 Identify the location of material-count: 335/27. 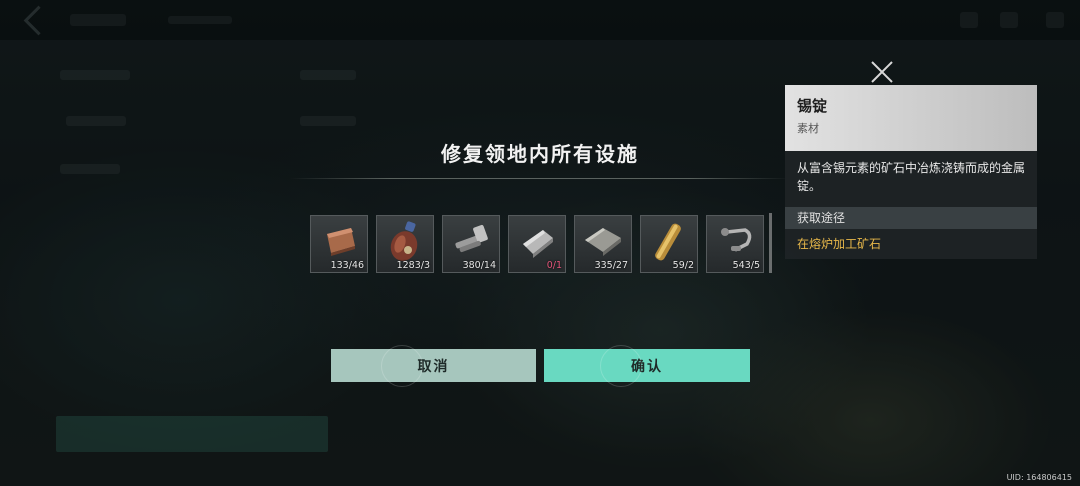
(611, 265).